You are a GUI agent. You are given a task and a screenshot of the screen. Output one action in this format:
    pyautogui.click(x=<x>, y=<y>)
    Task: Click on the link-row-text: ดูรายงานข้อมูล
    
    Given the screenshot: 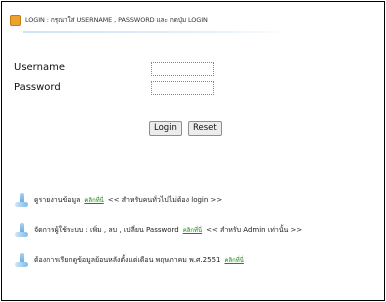 What is the action you would take?
    pyautogui.click(x=57, y=199)
    